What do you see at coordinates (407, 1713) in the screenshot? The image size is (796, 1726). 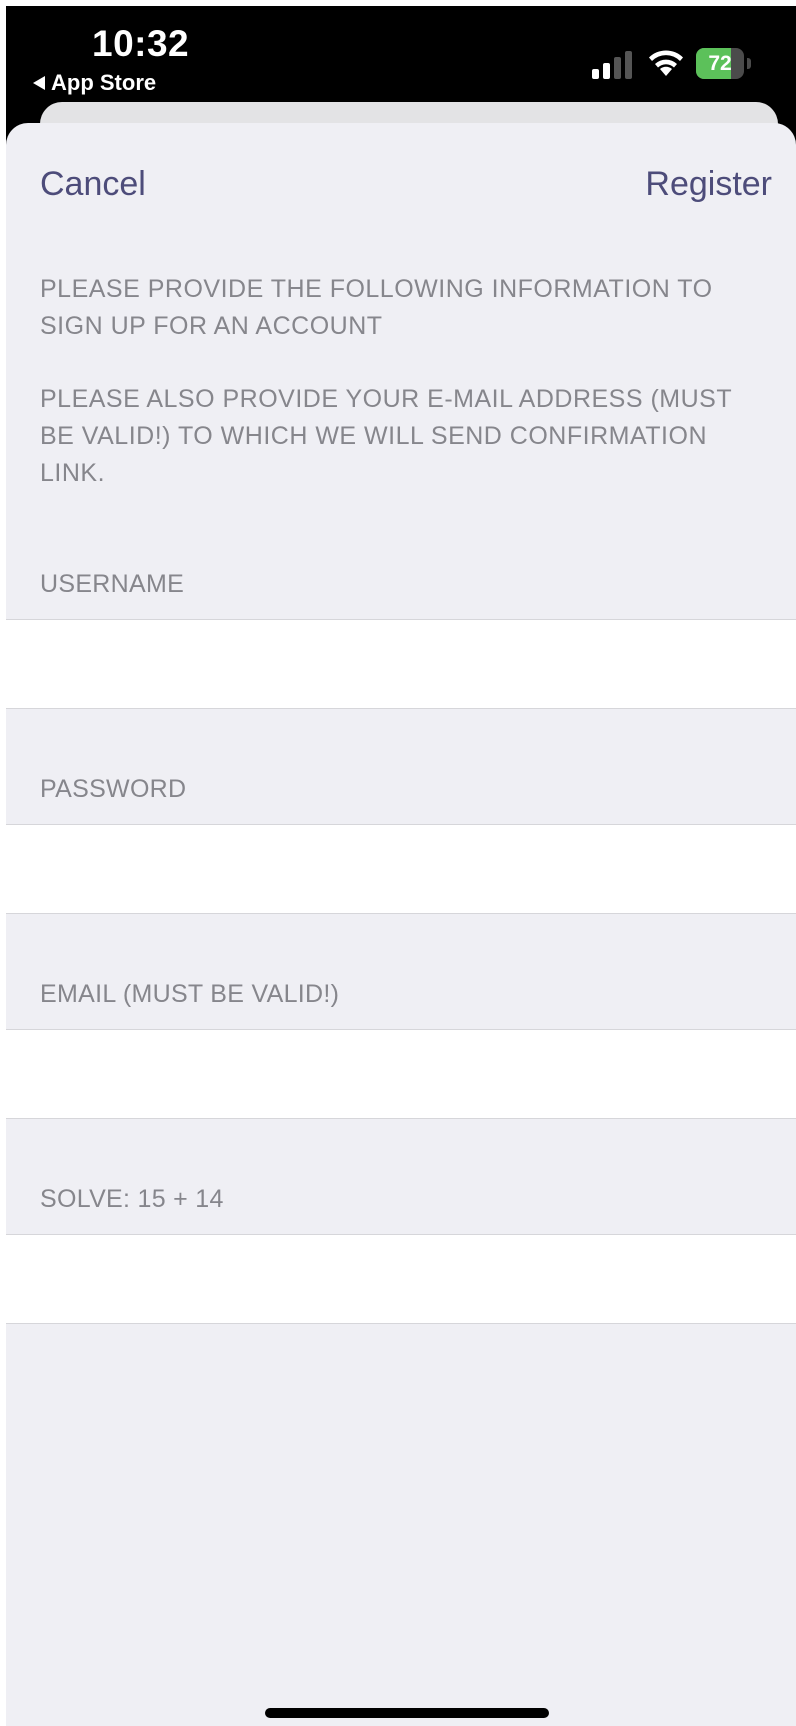 I see `home-indicator` at bounding box center [407, 1713].